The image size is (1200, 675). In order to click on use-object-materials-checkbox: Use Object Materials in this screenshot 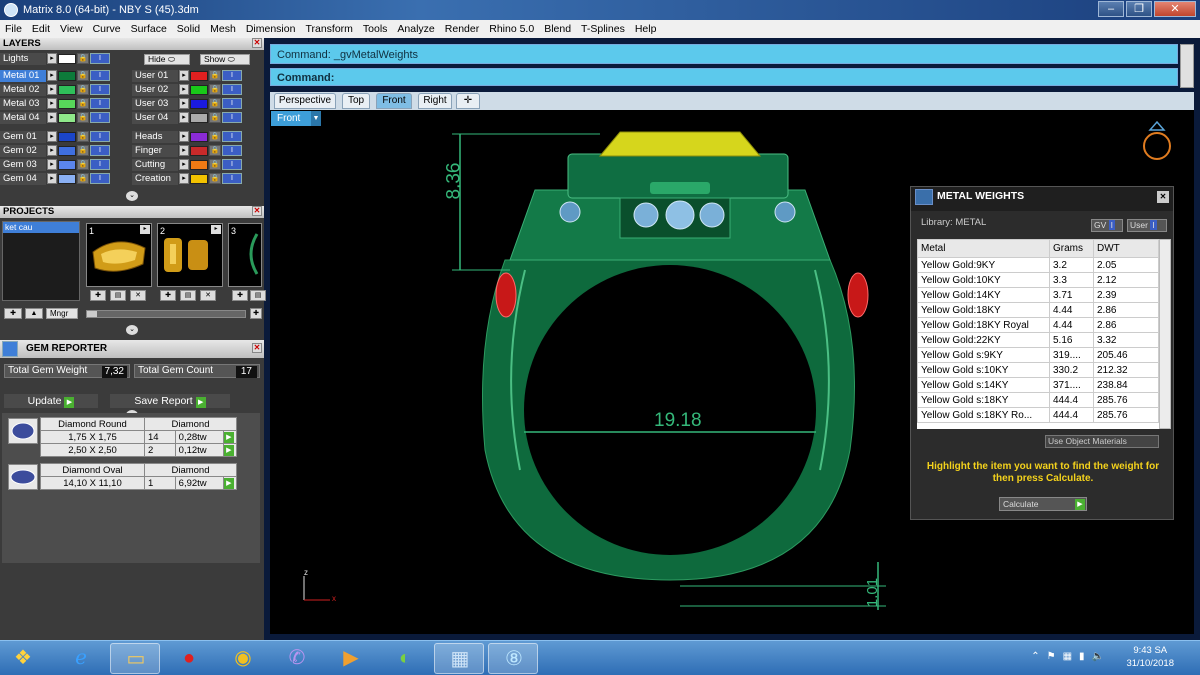, I will do `click(1102, 441)`.